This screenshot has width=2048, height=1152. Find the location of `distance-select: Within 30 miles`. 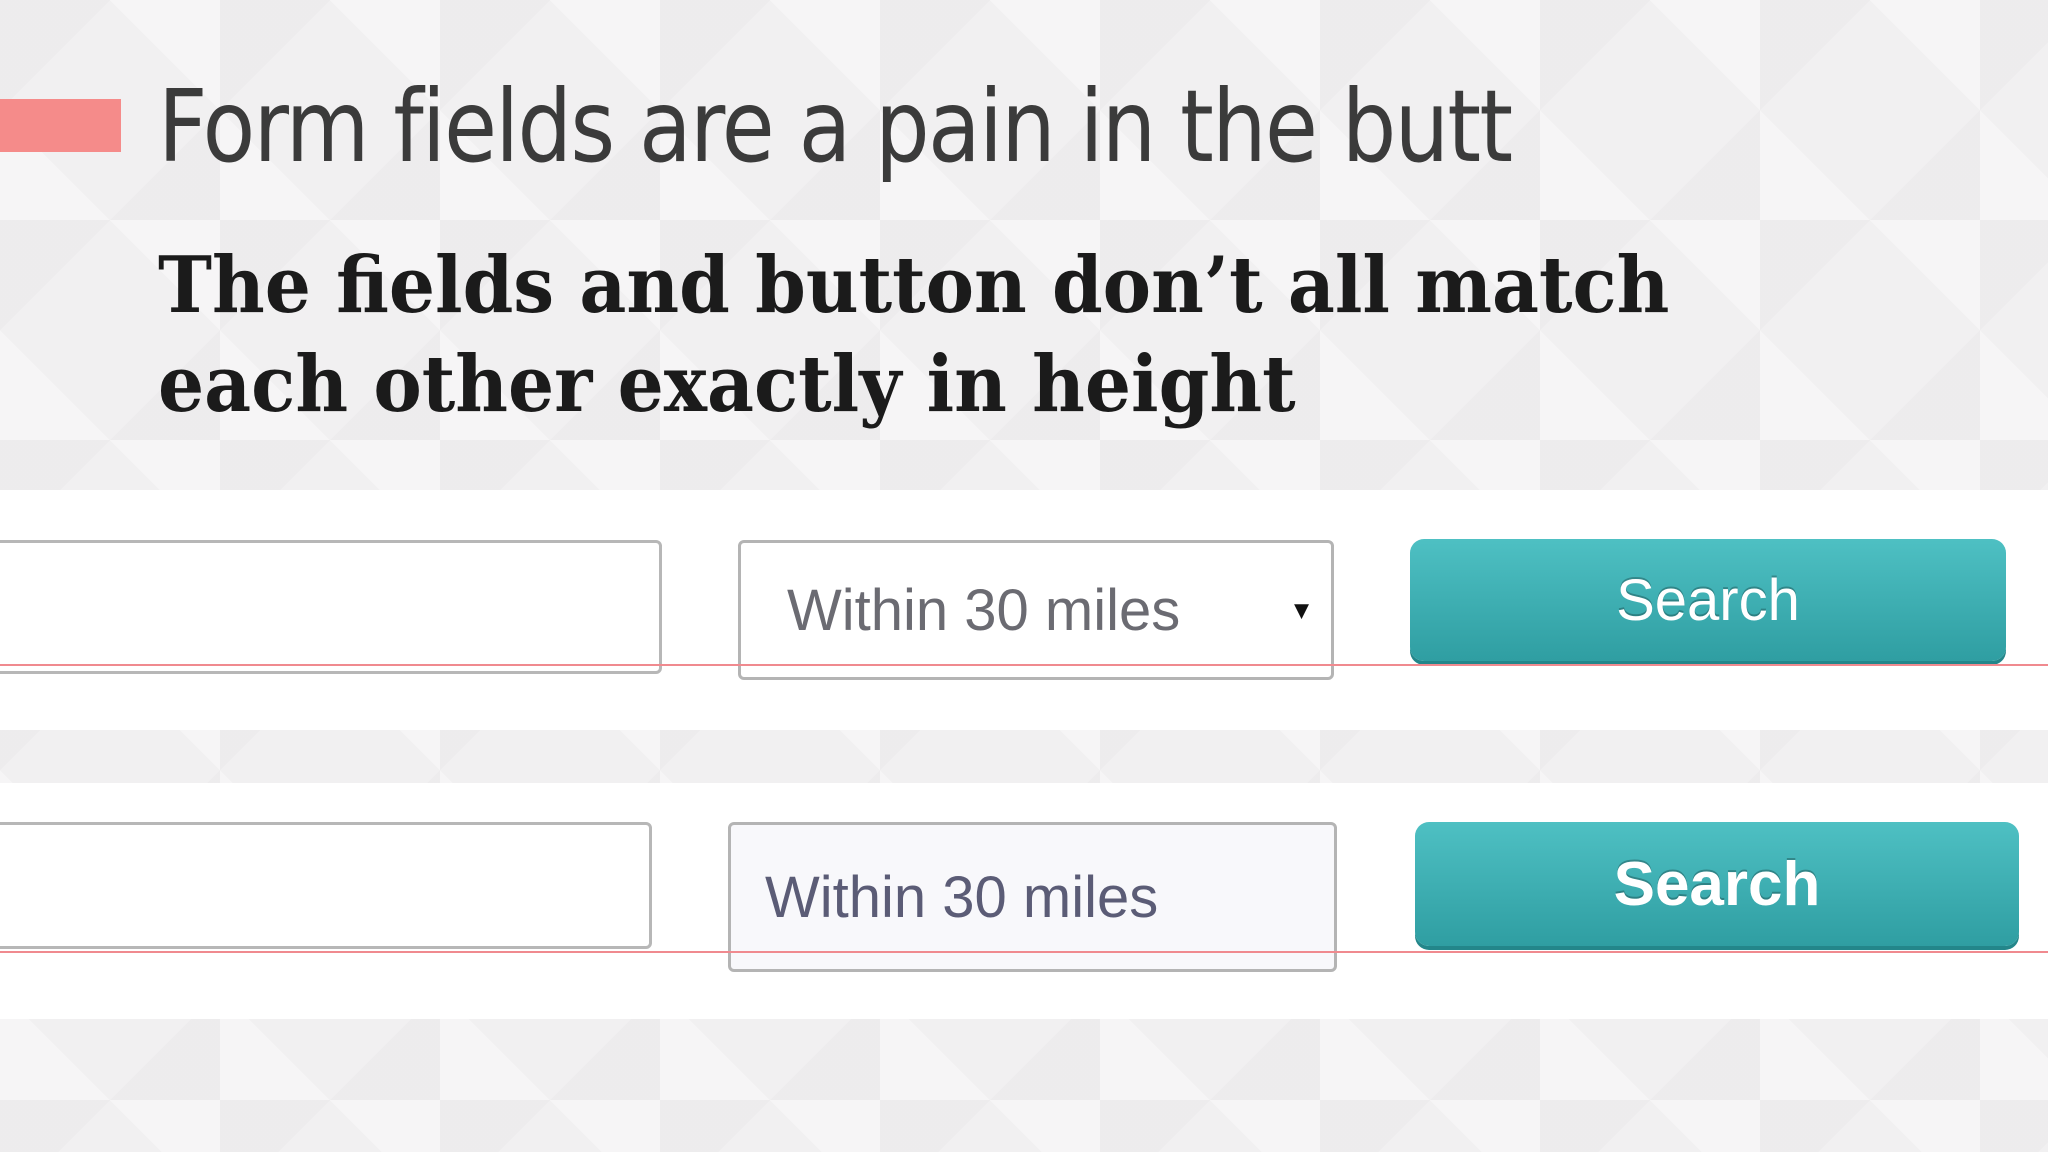

distance-select: Within 30 miles is located at coordinates (1032, 897).